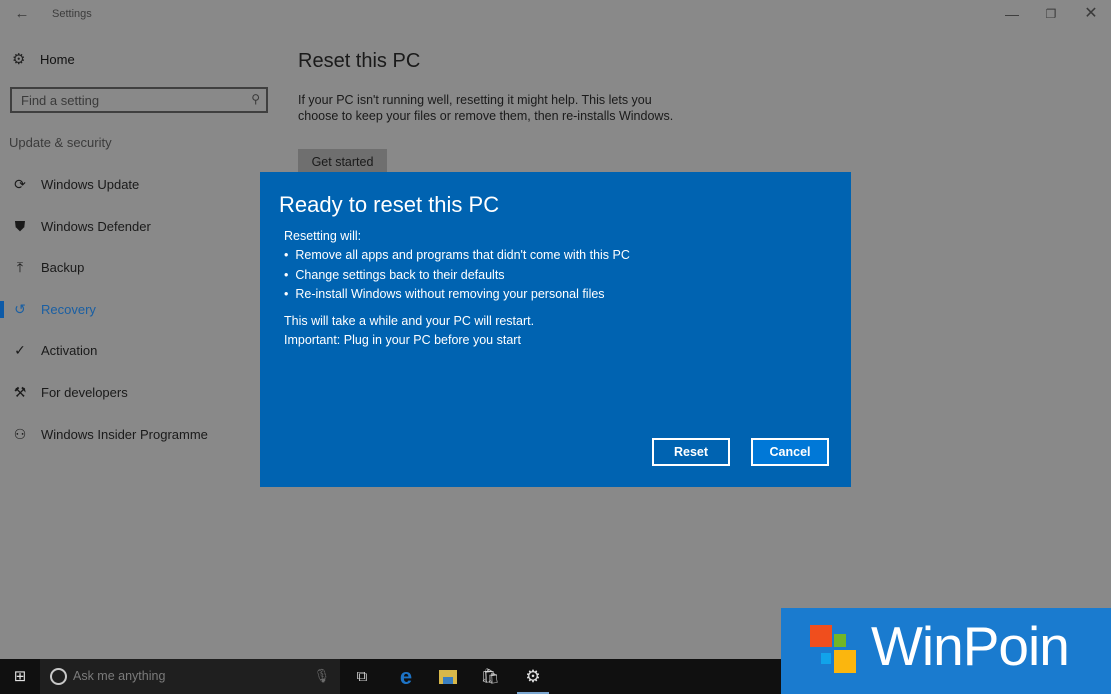  Describe the element at coordinates (826, 658) in the screenshot. I see `logo-square-blue` at that location.